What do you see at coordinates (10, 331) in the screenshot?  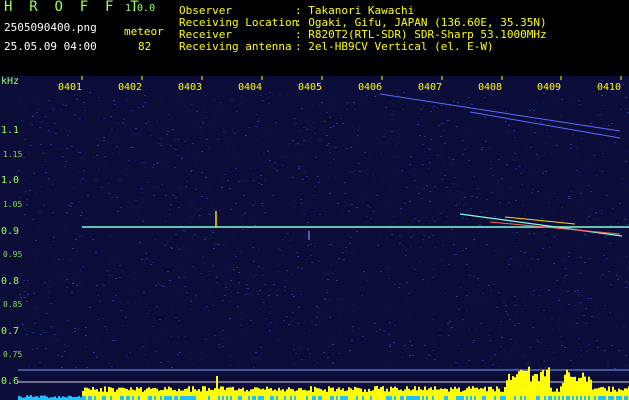 I see `y-tick-0.7: 0.7` at bounding box center [10, 331].